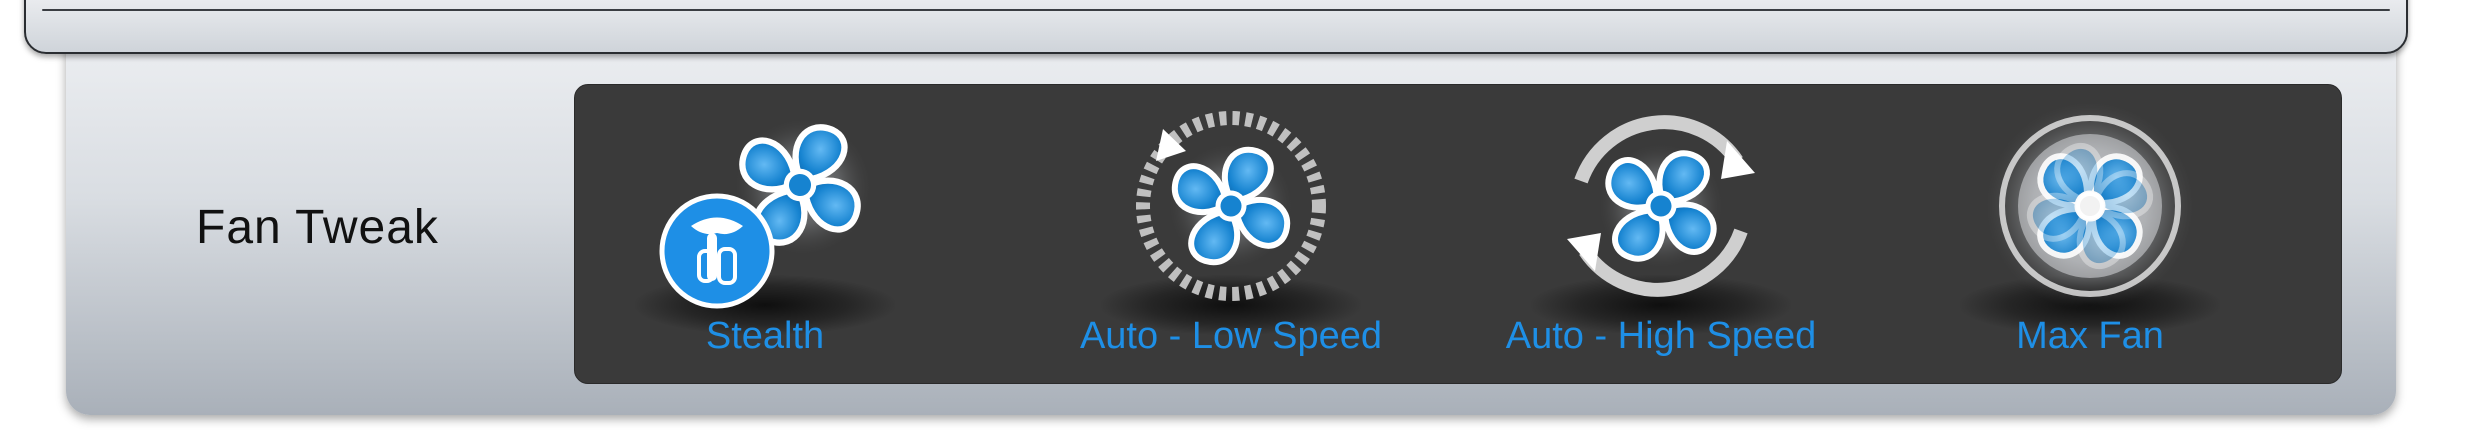  I want to click on fan-max-icon, so click(2090, 206).